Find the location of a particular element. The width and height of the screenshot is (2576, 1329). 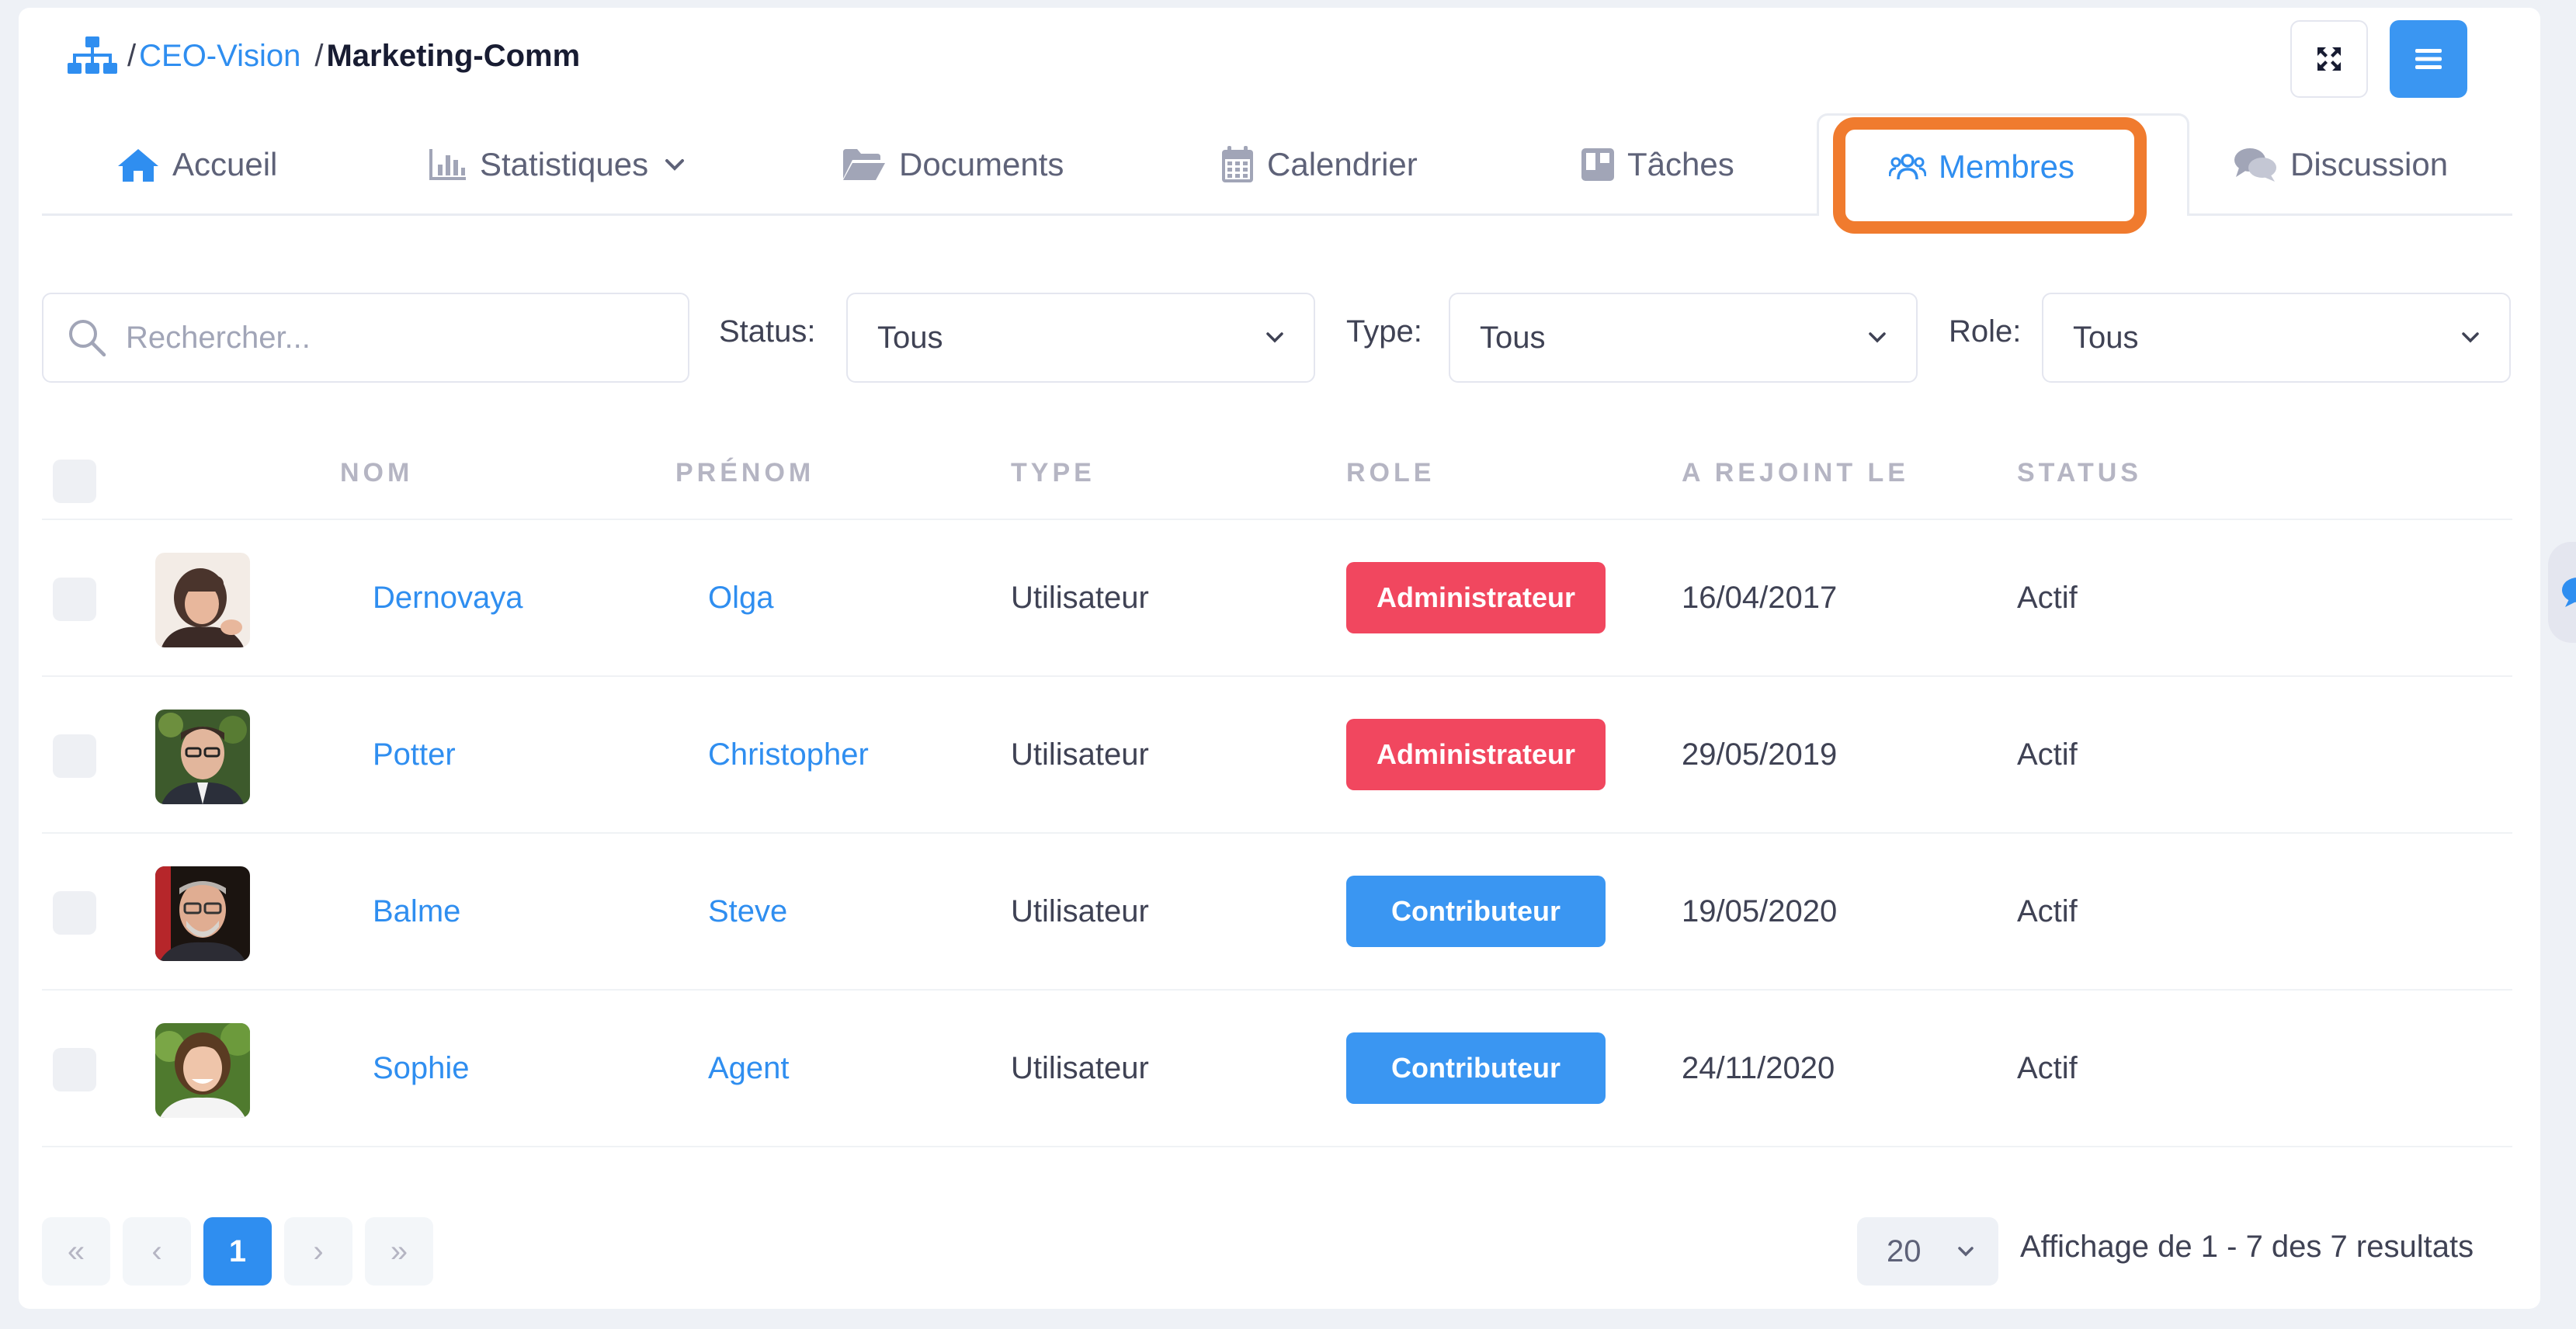

page-1-button: 1 is located at coordinates (238, 1251).